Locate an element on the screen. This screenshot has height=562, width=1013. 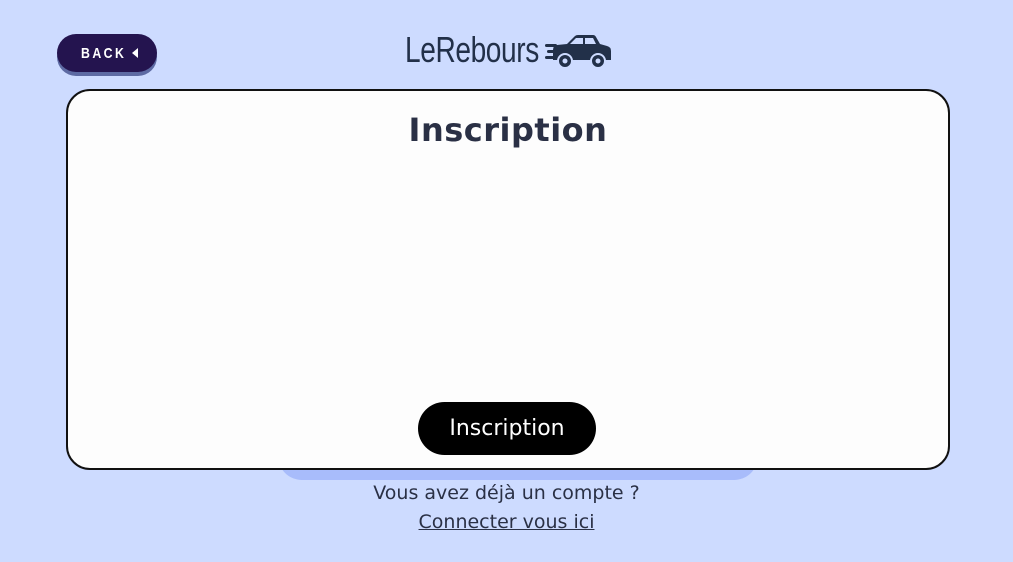
signup-submit-button: Inscription is located at coordinates (507, 428).